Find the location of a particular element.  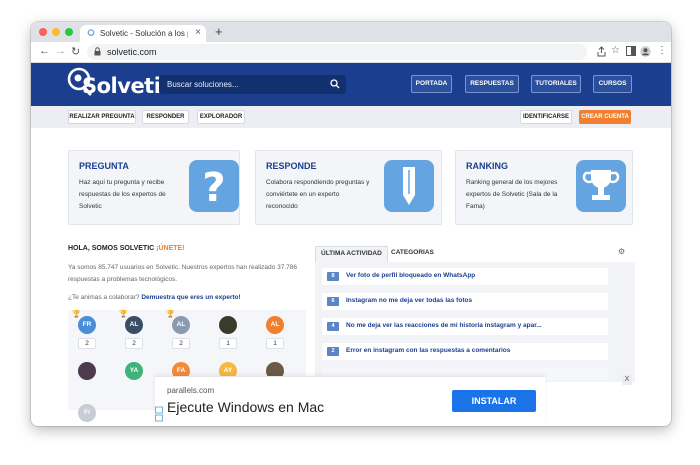

card-answer-title: RESPONDE is located at coordinates (291, 166).